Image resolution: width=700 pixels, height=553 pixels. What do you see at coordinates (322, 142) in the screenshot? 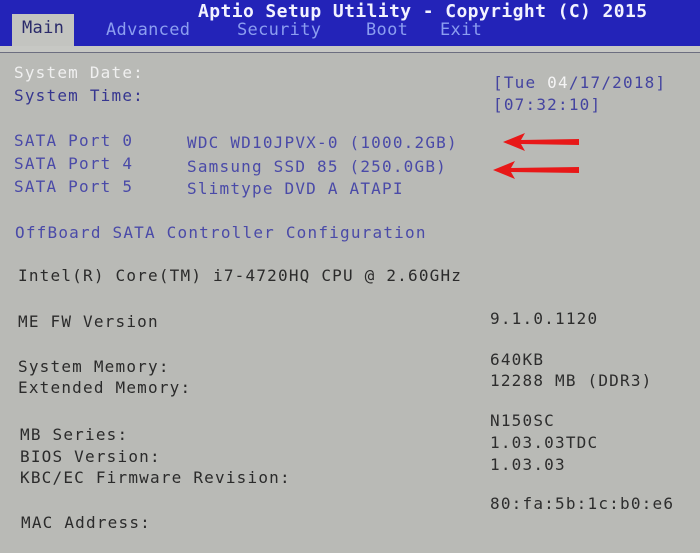
I see `sata-port-0-device: WDC WD10JPVX-0 (1000.2GB)` at bounding box center [322, 142].